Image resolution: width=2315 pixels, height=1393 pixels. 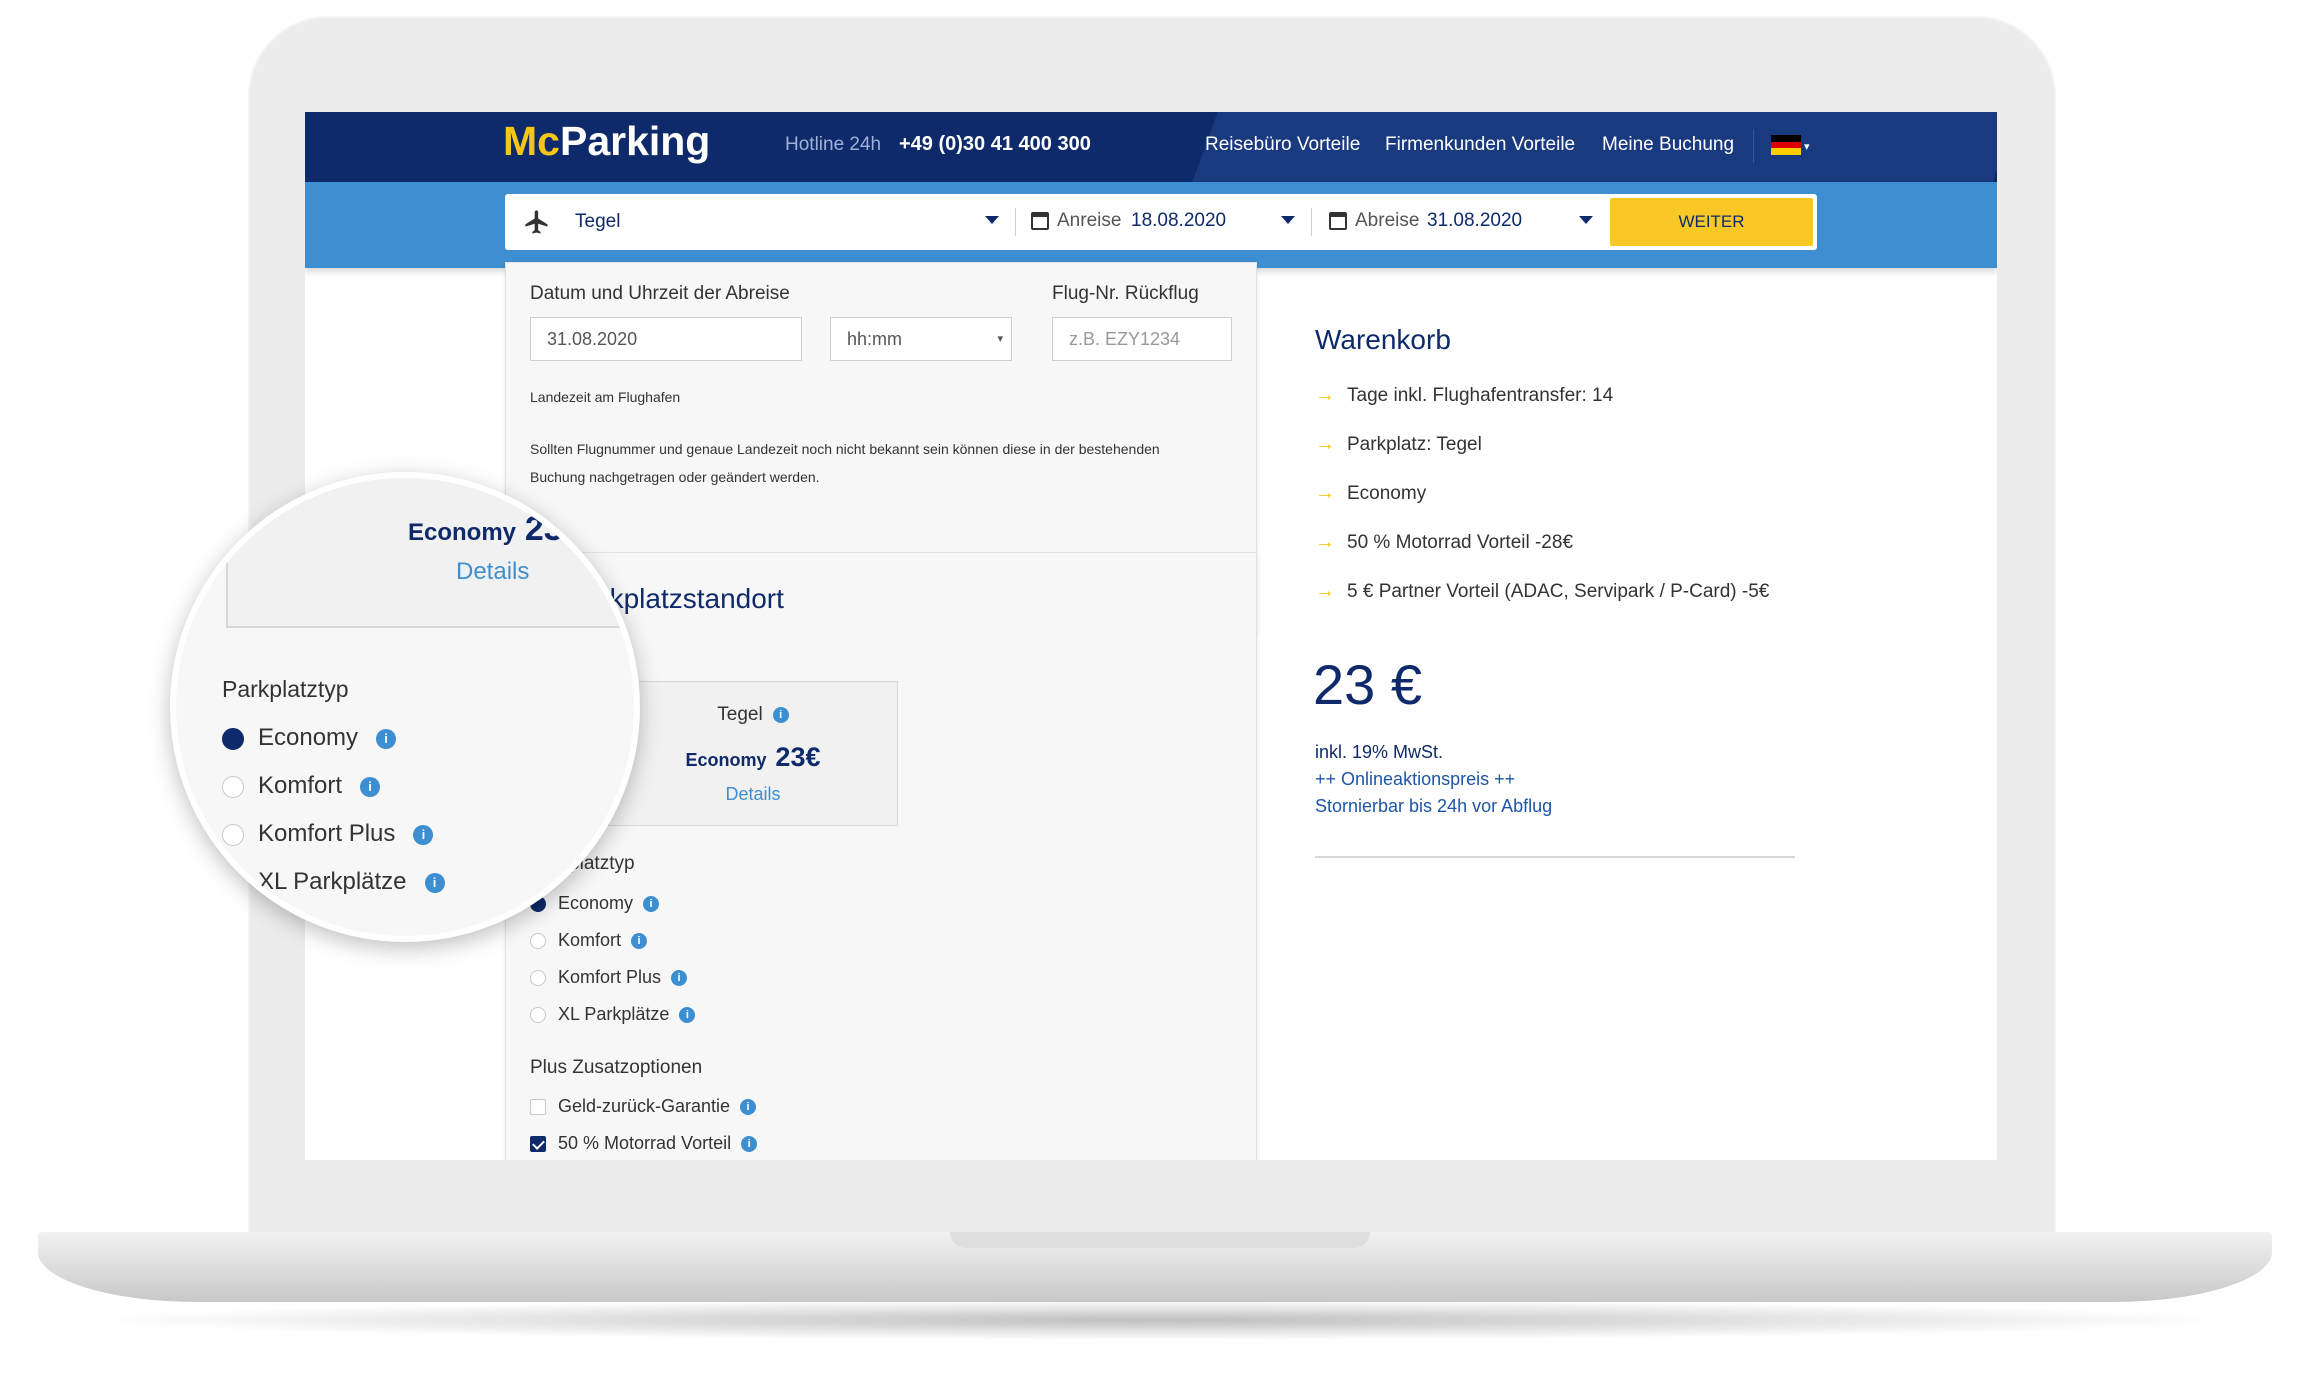 What do you see at coordinates (301, 786) in the screenshot?
I see `magnified-type-komfort: Komfort i` at bounding box center [301, 786].